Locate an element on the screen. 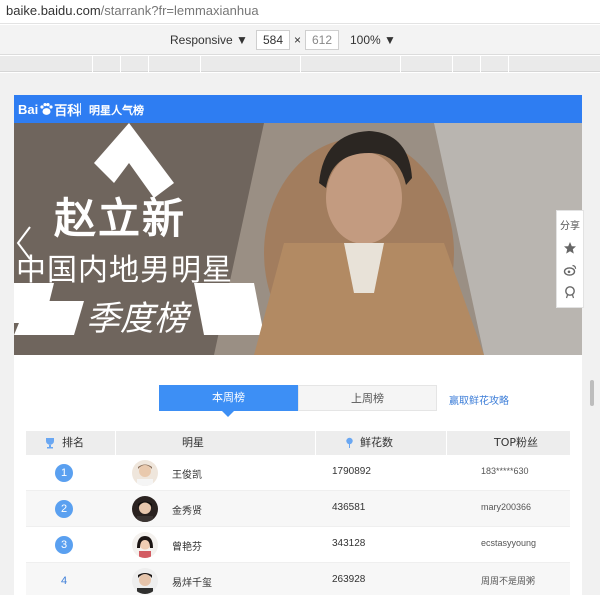 The height and width of the screenshot is (595, 600). banner-period: 季度榜 is located at coordinates (137, 319).